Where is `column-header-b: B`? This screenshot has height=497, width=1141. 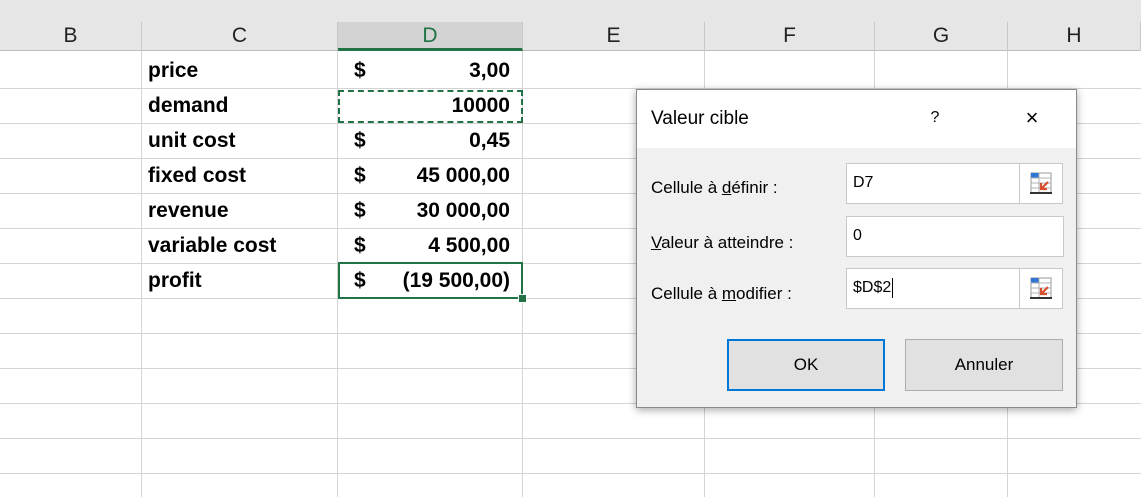
column-header-b: B is located at coordinates (71, 36).